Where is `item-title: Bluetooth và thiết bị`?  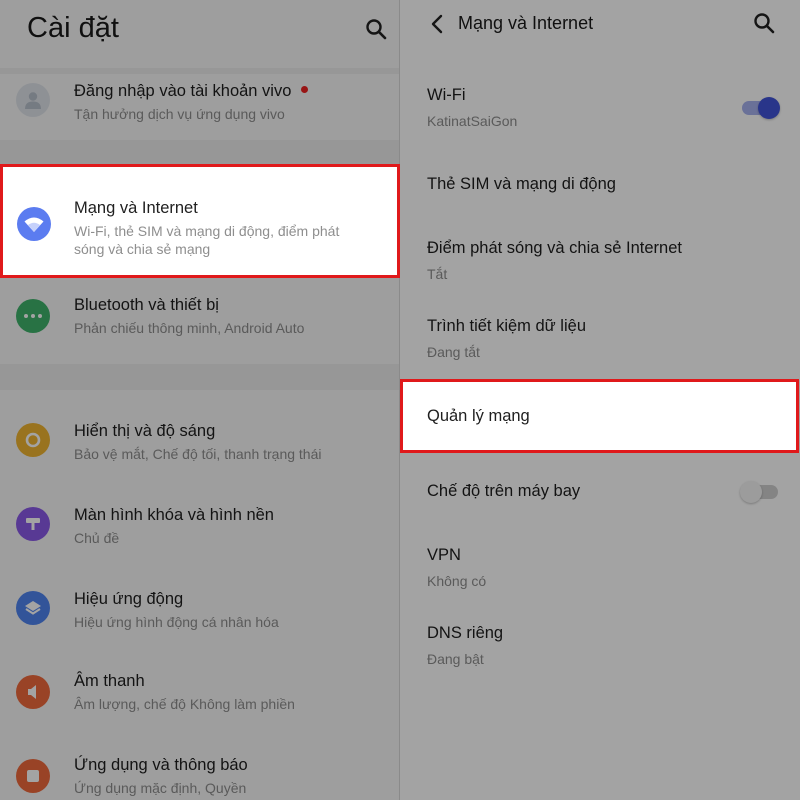 item-title: Bluetooth và thiết bị is located at coordinates (146, 305).